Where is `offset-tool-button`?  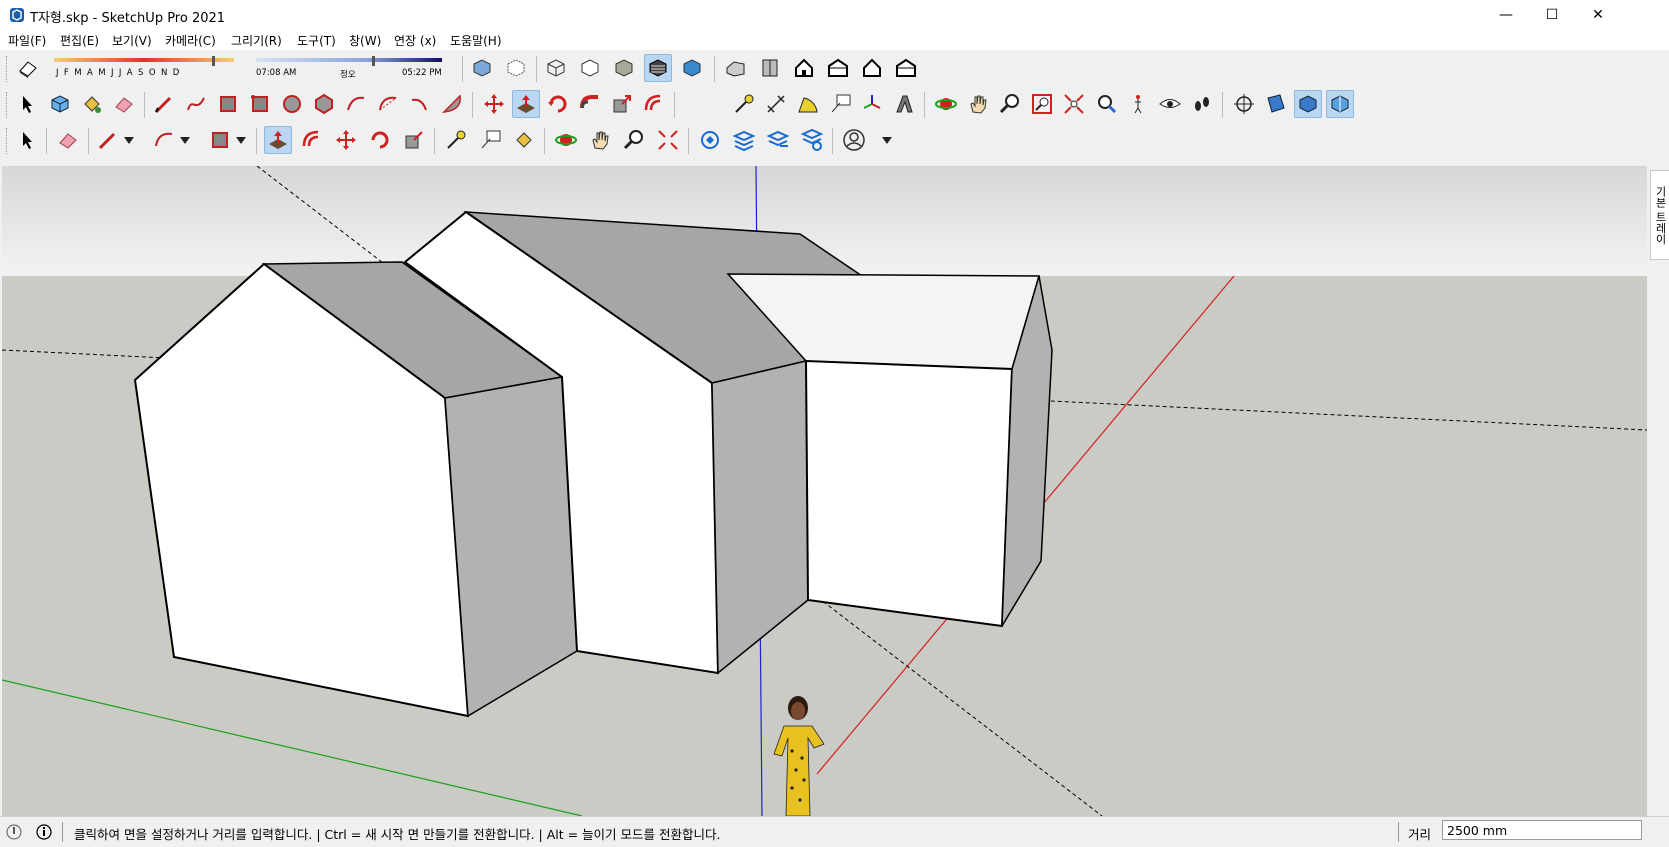
offset-tool-button is located at coordinates (654, 104).